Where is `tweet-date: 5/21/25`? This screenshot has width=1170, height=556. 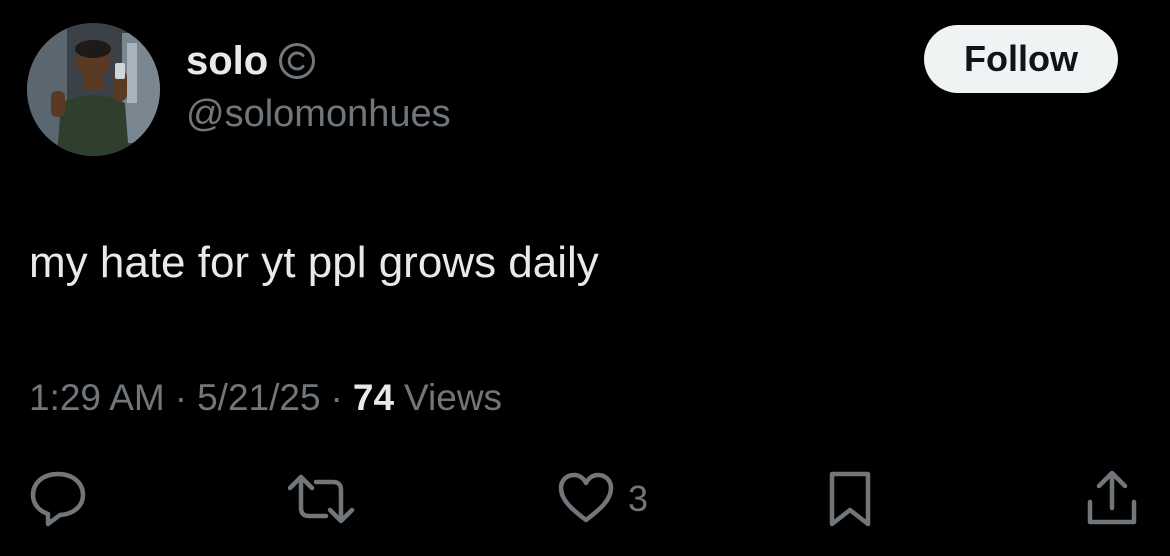 tweet-date: 5/21/25 is located at coordinates (258, 398).